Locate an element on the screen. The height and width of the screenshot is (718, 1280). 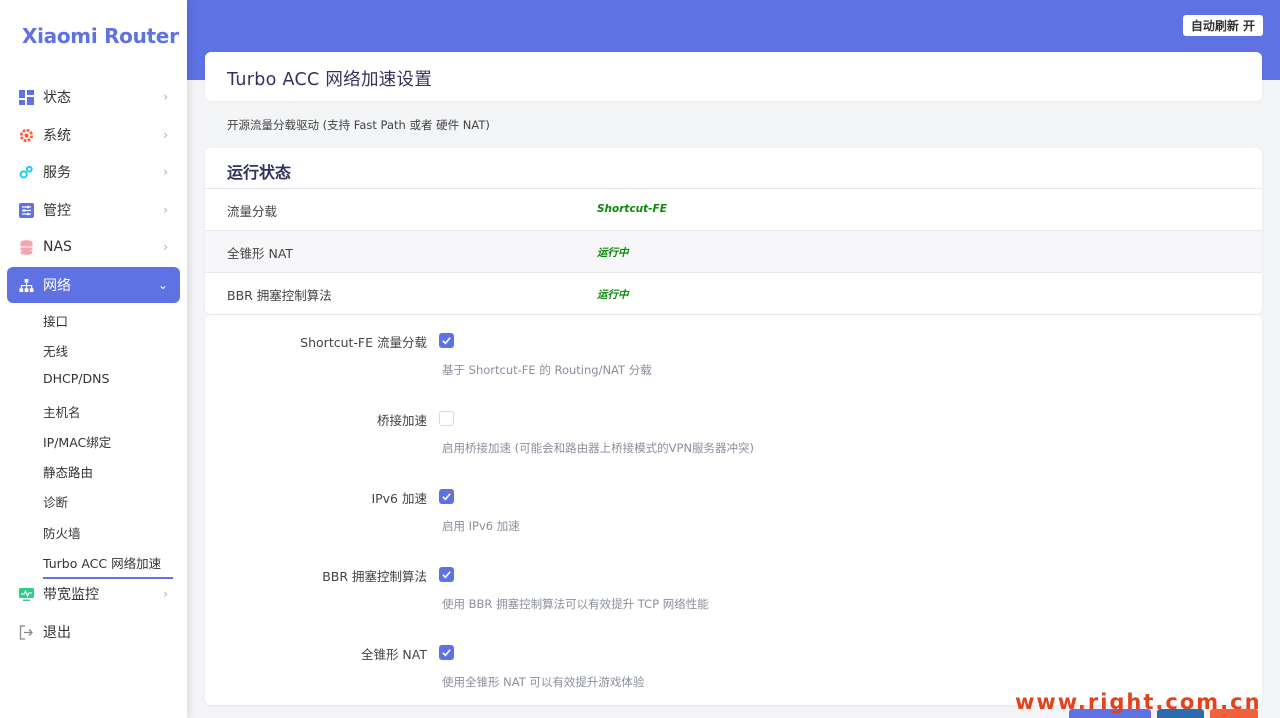
sidebar-item-status: 状态 › is located at coordinates (93, 97).